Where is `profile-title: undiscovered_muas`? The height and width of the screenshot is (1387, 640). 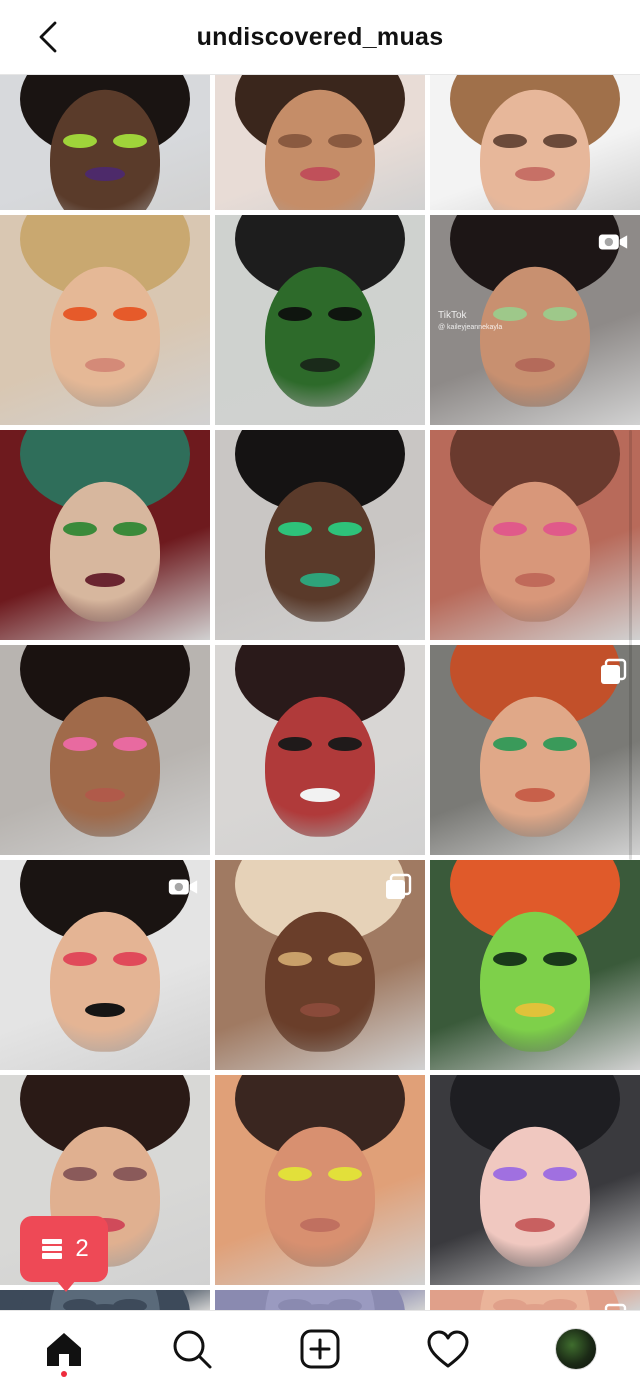 profile-title: undiscovered_muas is located at coordinates (320, 36).